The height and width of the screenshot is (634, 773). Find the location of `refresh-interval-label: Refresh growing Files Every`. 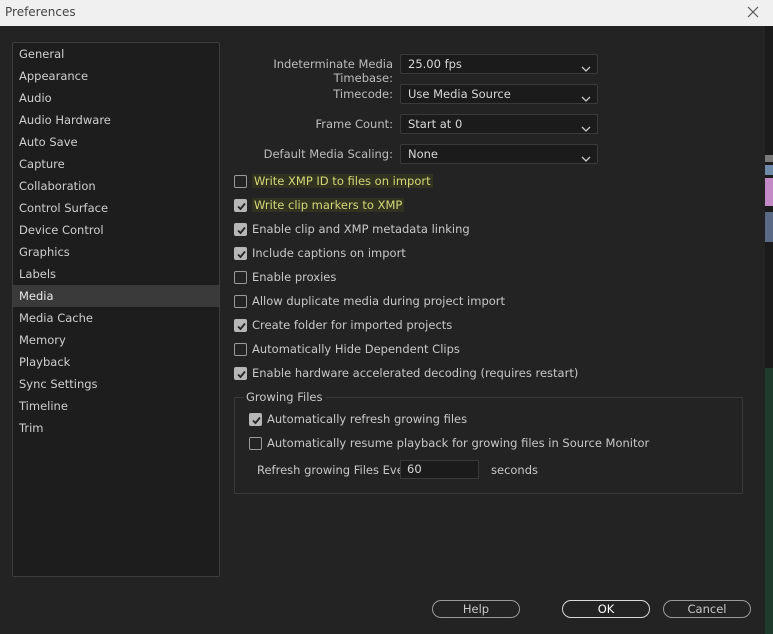

refresh-interval-label: Refresh growing Files Every is located at coordinates (336, 470).